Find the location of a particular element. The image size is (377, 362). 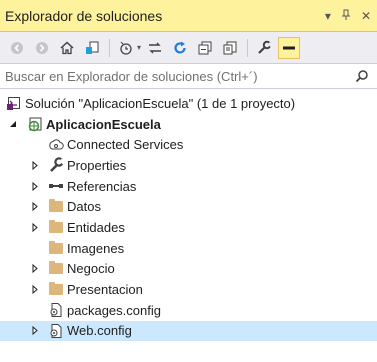

tree-item-presentacion: Presentacion is located at coordinates (188, 289).